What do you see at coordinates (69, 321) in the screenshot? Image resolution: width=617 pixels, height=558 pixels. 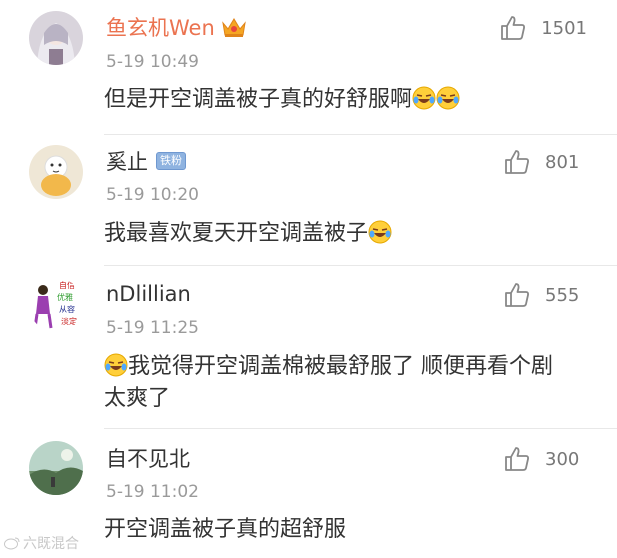 I see `avatar-text: 淡定` at bounding box center [69, 321].